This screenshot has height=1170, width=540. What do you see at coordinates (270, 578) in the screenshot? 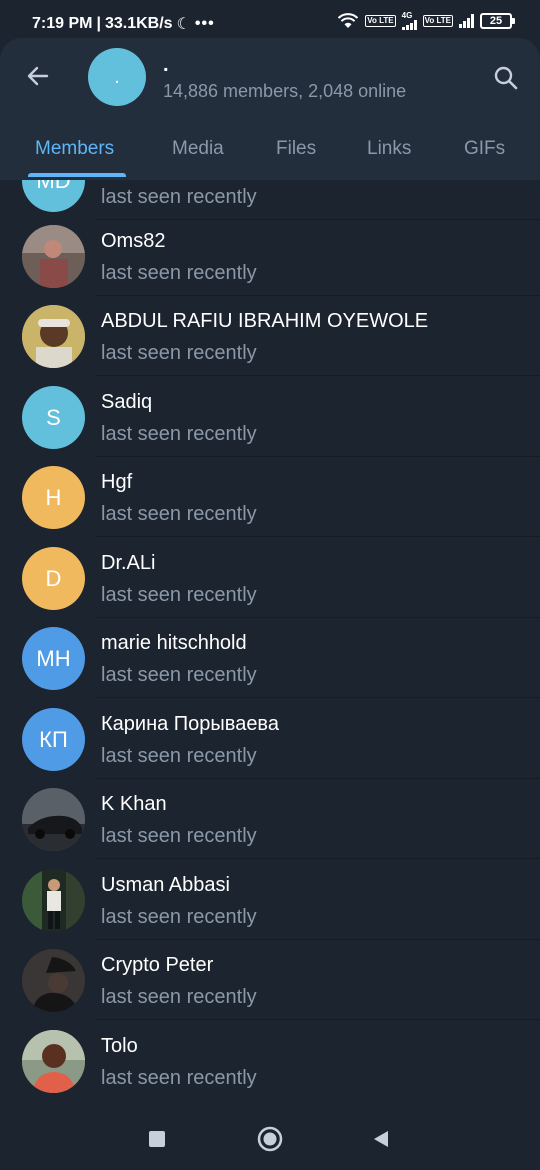
I see `member-row: D Dr.ALi last seen recently` at bounding box center [270, 578].